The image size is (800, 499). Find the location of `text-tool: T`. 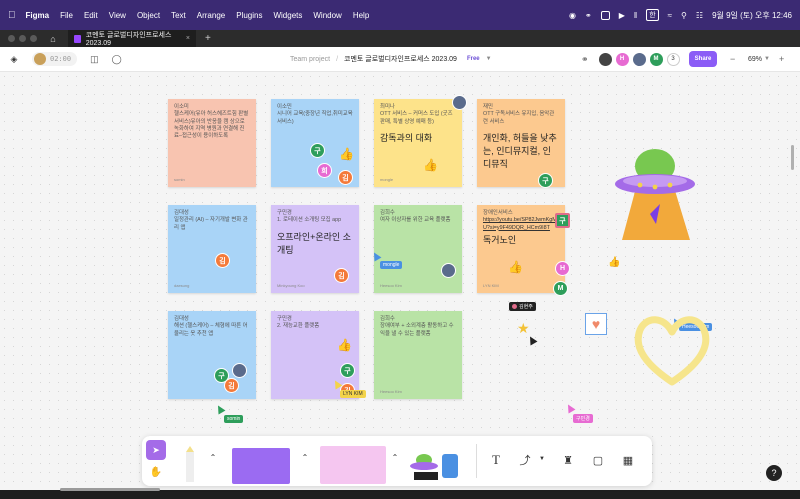

text-tool: T is located at coordinates (496, 460).